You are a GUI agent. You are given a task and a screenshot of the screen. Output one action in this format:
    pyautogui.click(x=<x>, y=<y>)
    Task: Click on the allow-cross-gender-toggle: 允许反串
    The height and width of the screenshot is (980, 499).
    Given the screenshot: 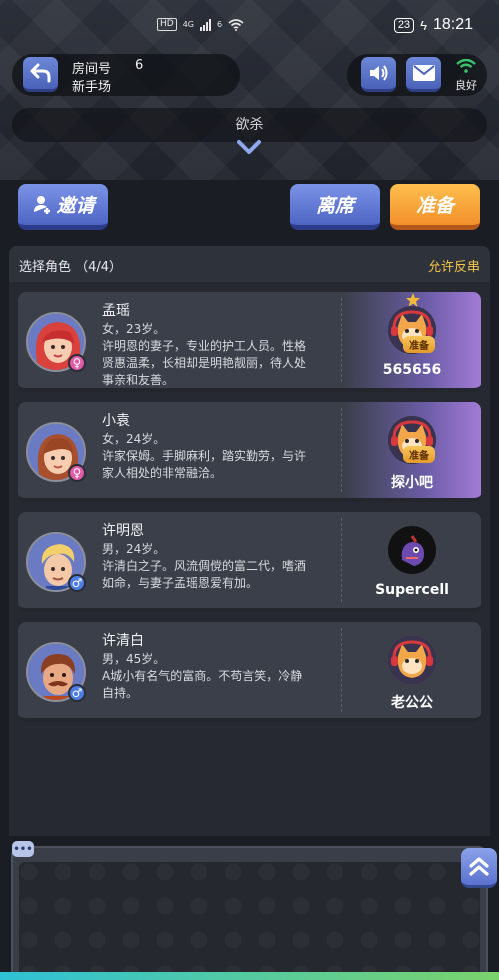 What is the action you would take?
    pyautogui.click(x=454, y=265)
    